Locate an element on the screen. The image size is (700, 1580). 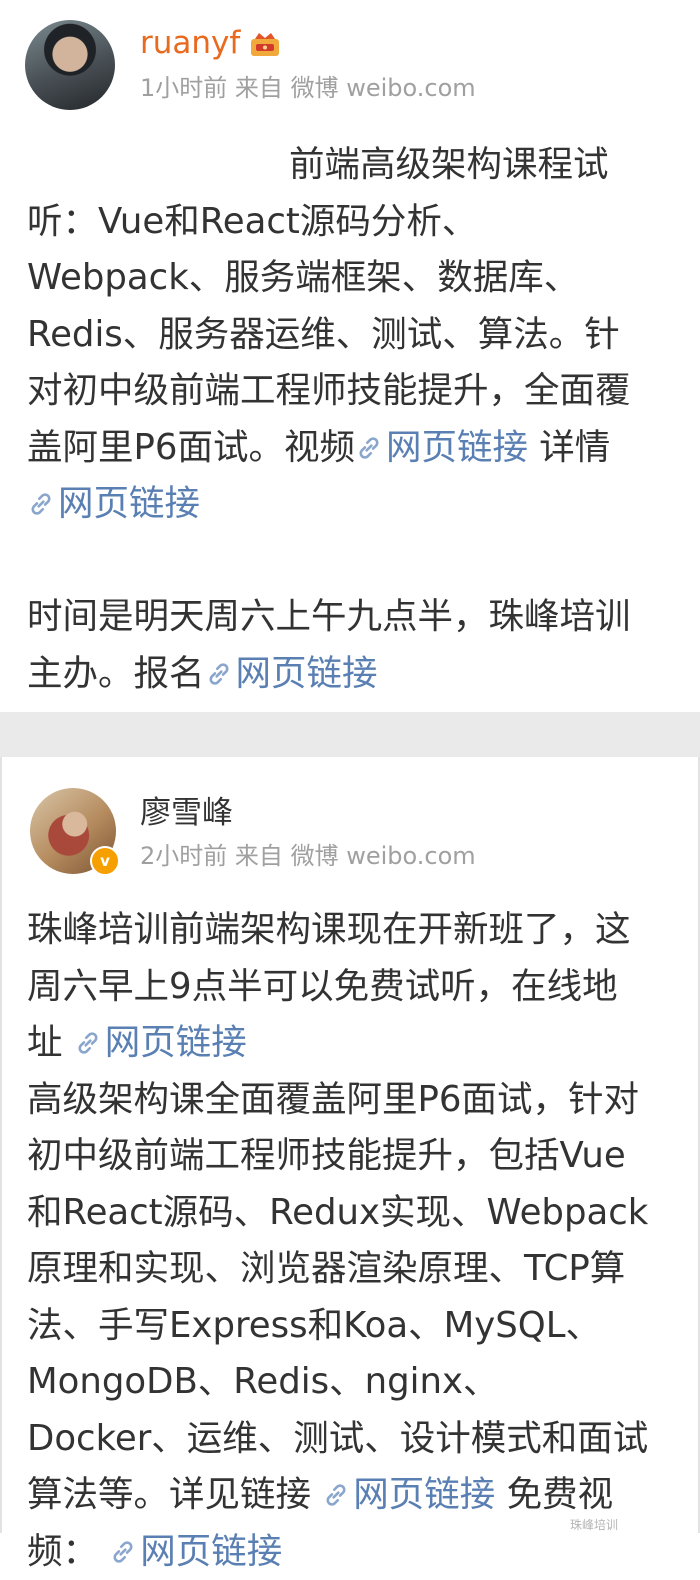
author-name: 廖雪峰 is located at coordinates (186, 813).